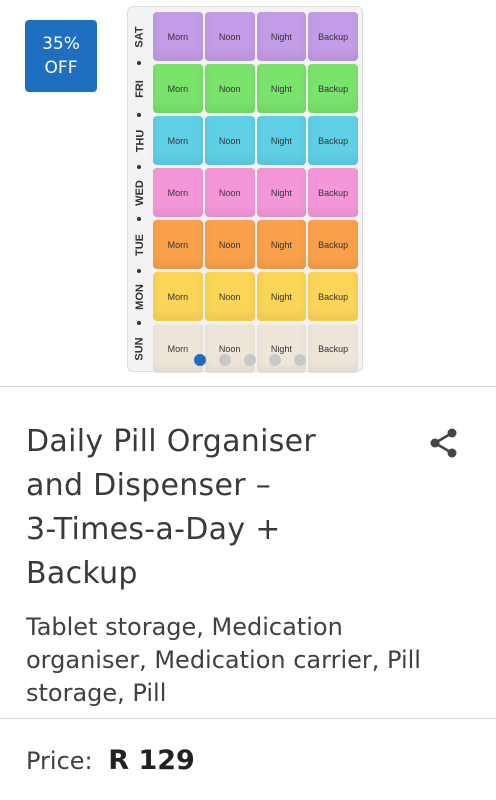  Describe the element at coordinates (61, 68) in the screenshot. I see `discount-off-label: OFF` at that location.